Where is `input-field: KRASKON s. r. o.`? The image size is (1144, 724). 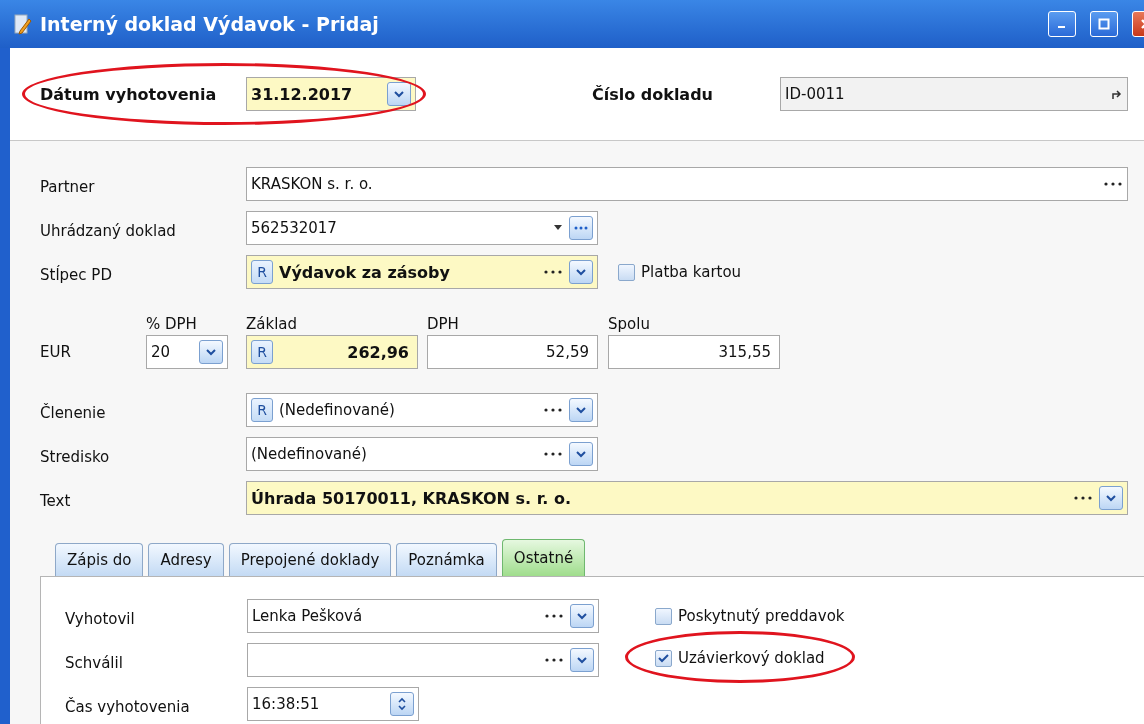 input-field: KRASKON s. r. o. is located at coordinates (687, 184).